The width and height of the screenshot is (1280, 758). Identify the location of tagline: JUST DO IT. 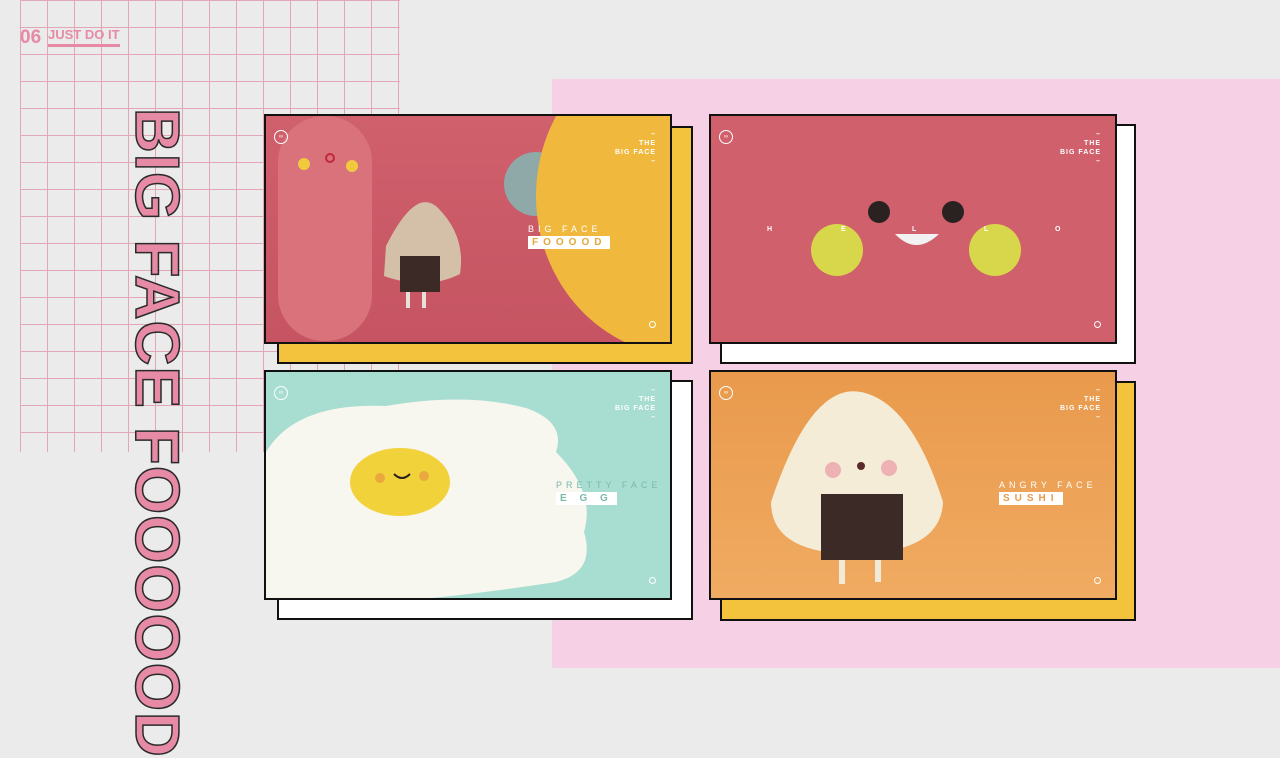
(84, 37).